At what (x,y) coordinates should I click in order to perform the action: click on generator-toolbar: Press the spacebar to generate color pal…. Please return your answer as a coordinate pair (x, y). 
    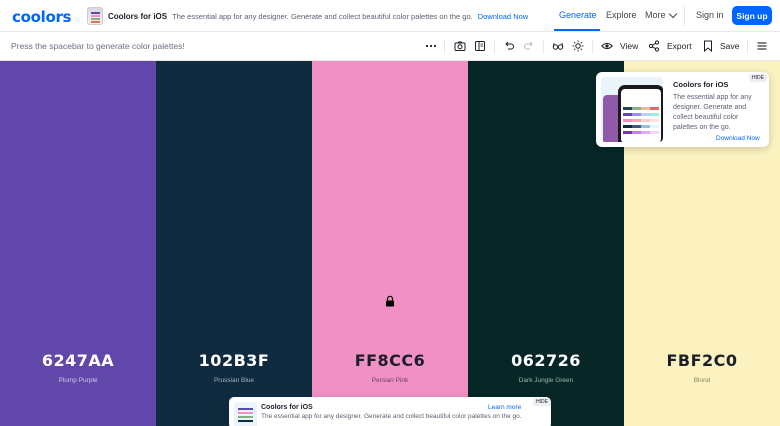
    Looking at the image, I should click on (390, 46).